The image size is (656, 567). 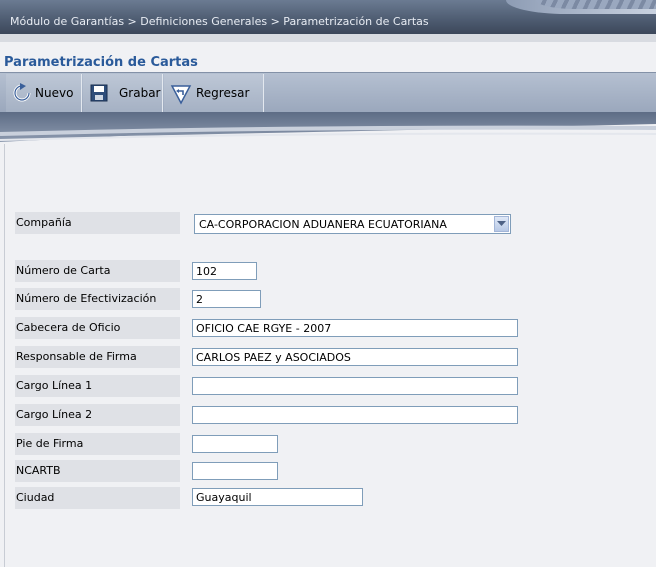 What do you see at coordinates (224, 271) in the screenshot?
I see `numero-carta-field: 102` at bounding box center [224, 271].